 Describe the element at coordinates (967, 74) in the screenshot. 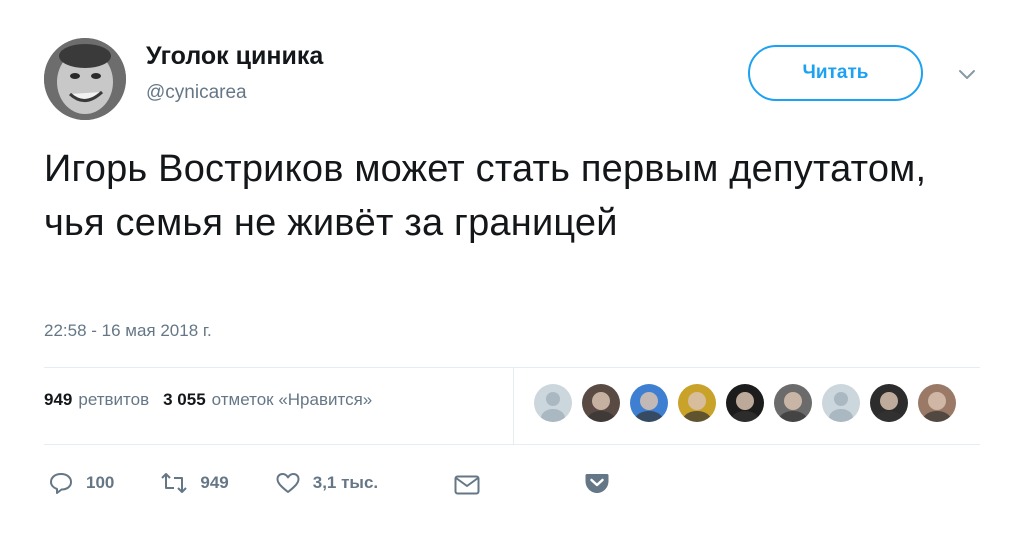

I see `chevron-down-icon` at that location.